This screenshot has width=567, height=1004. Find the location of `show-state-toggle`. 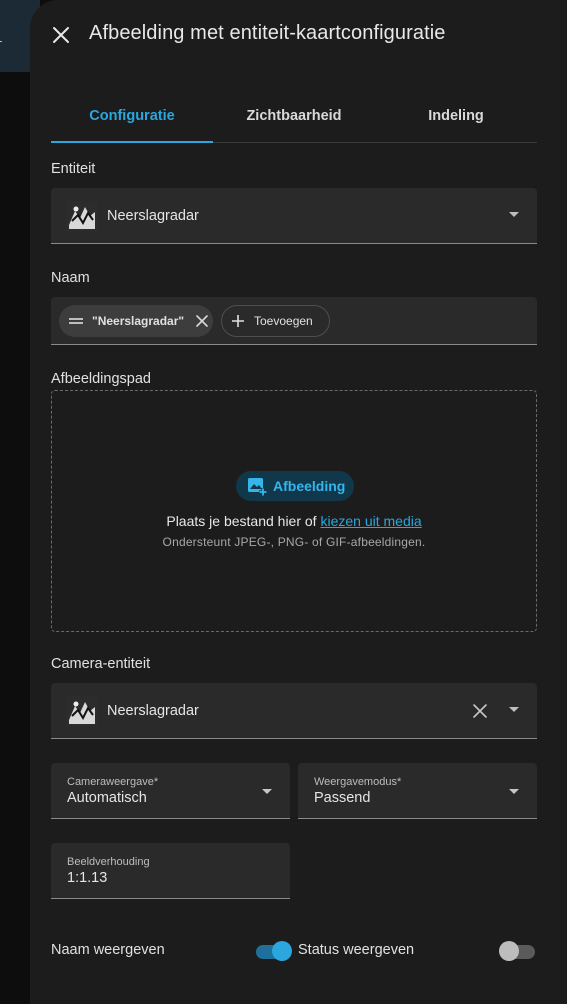

show-state-toggle is located at coordinates (518, 951).